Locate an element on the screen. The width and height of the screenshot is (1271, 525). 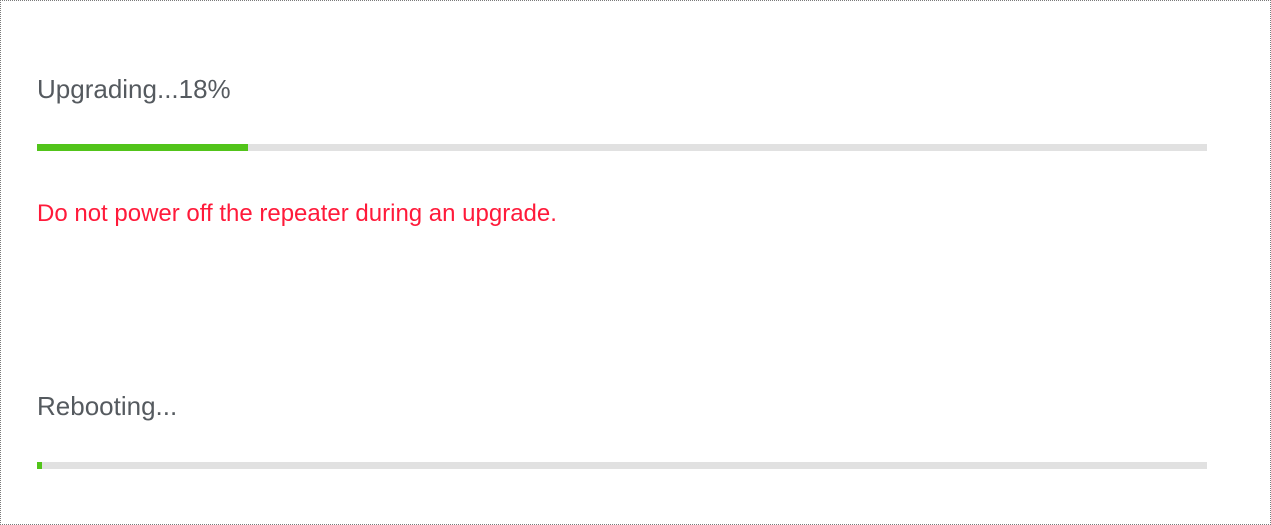
upgrade-progress-track is located at coordinates (622, 147).